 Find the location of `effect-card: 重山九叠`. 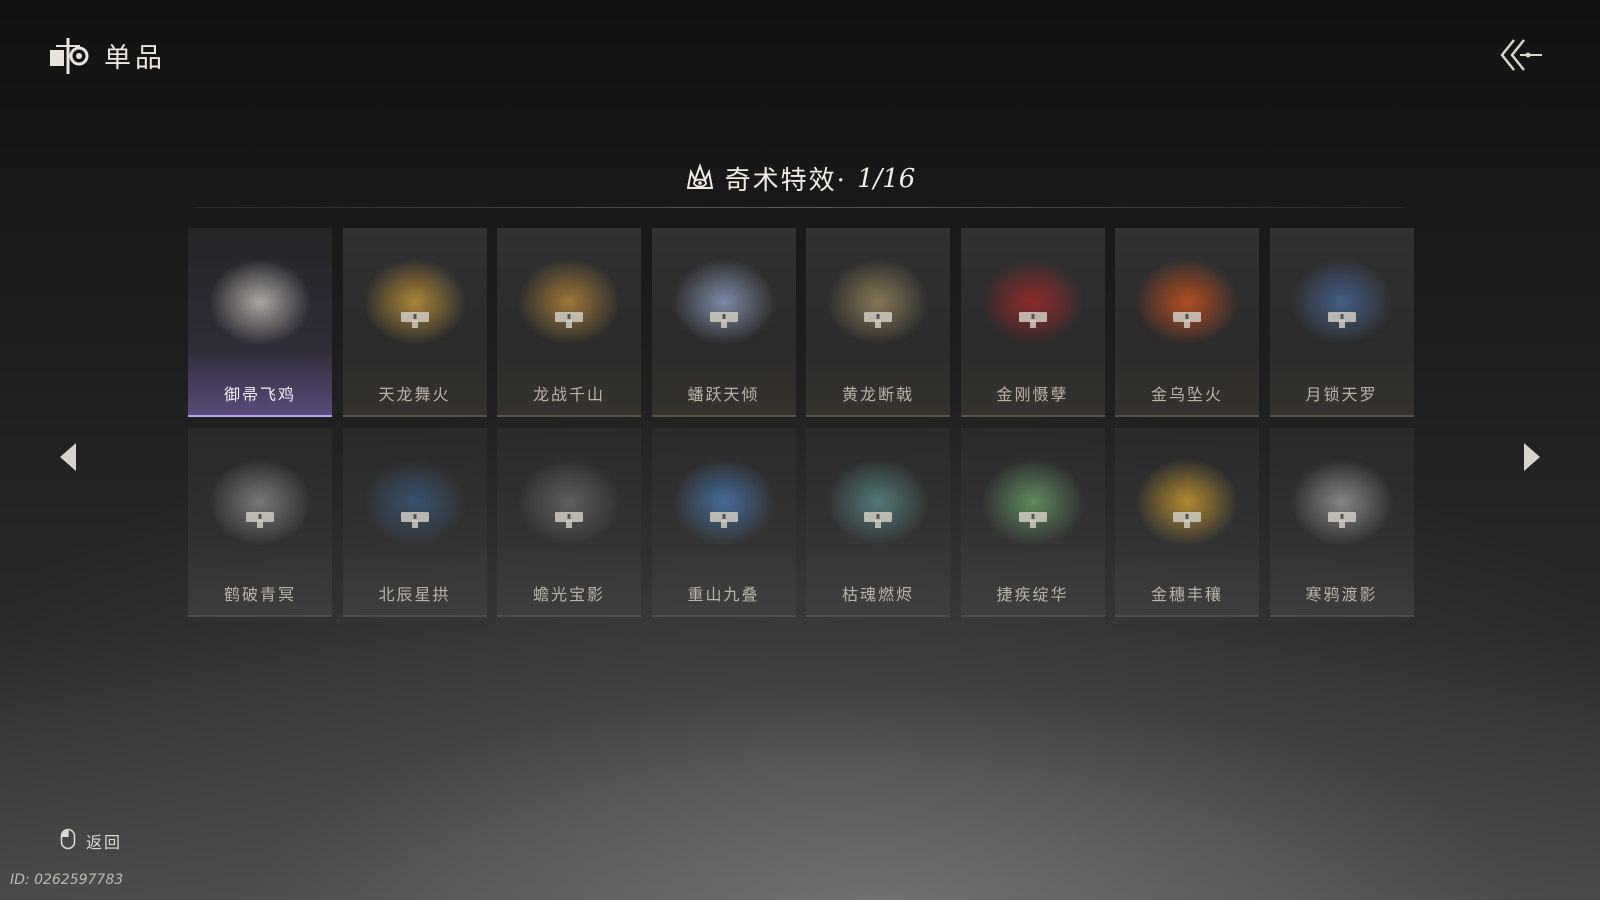

effect-card: 重山九叠 is located at coordinates (723, 522).